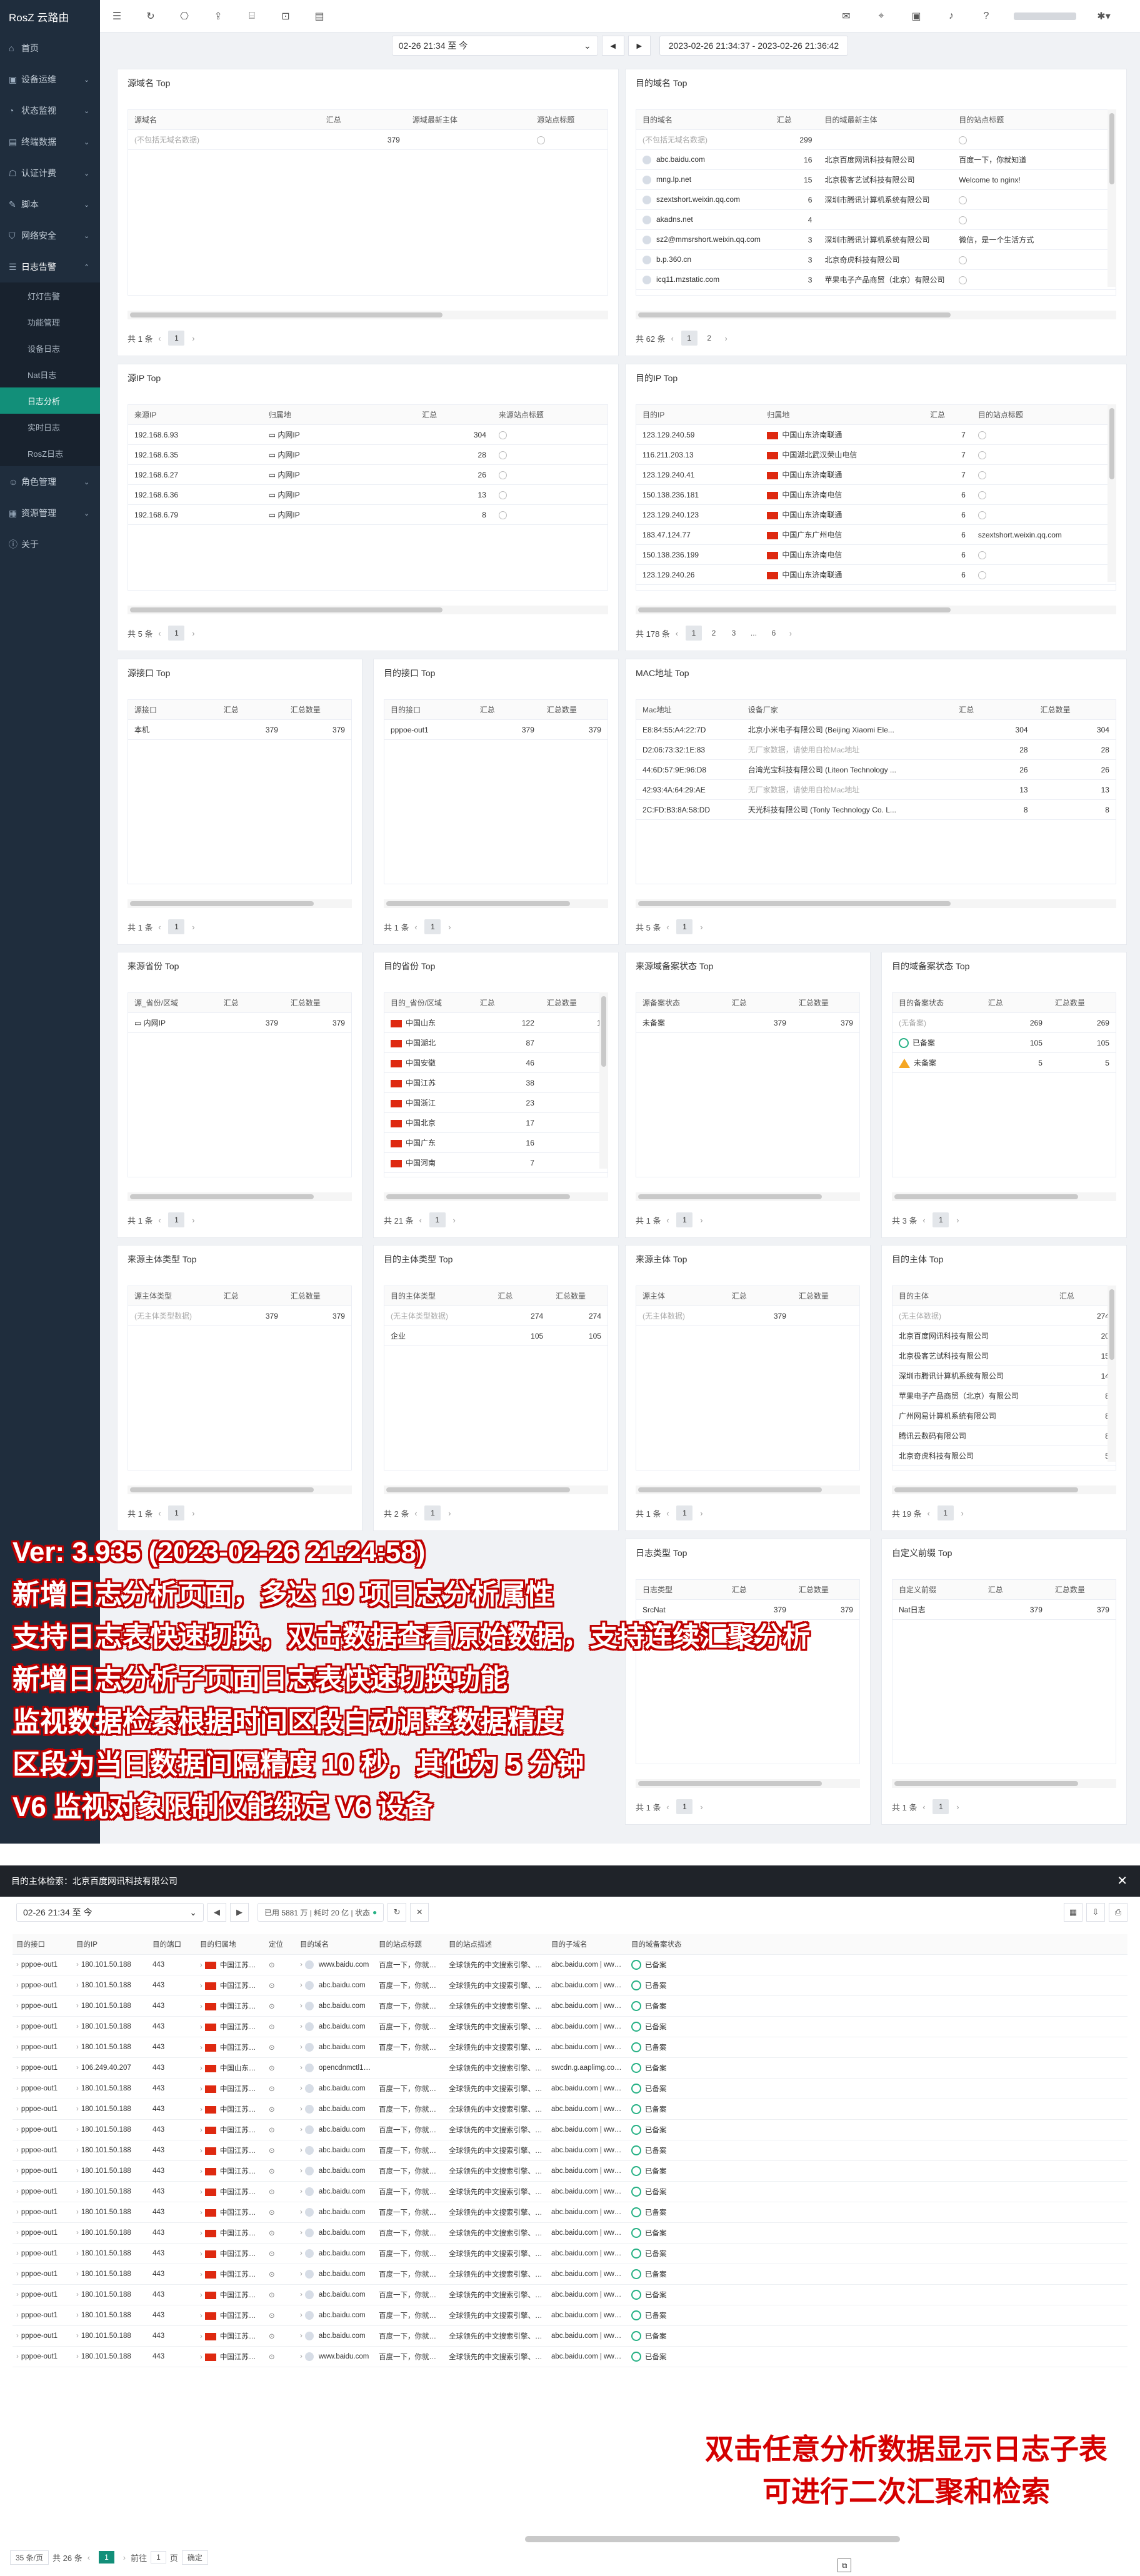  I want to click on column-header: 设备厂家, so click(847, 709).